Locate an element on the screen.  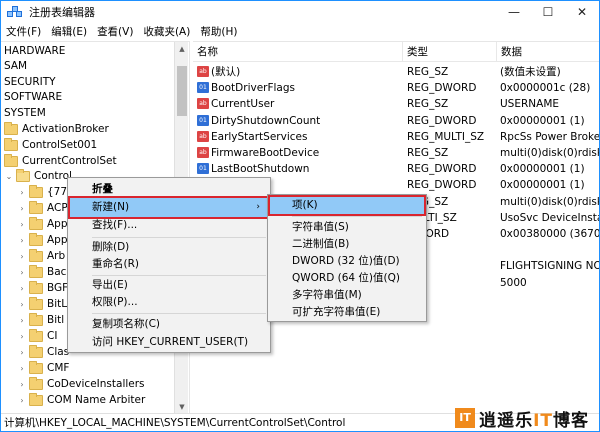
ctx-new-label: 新建(N) is located at coordinates (111, 207).